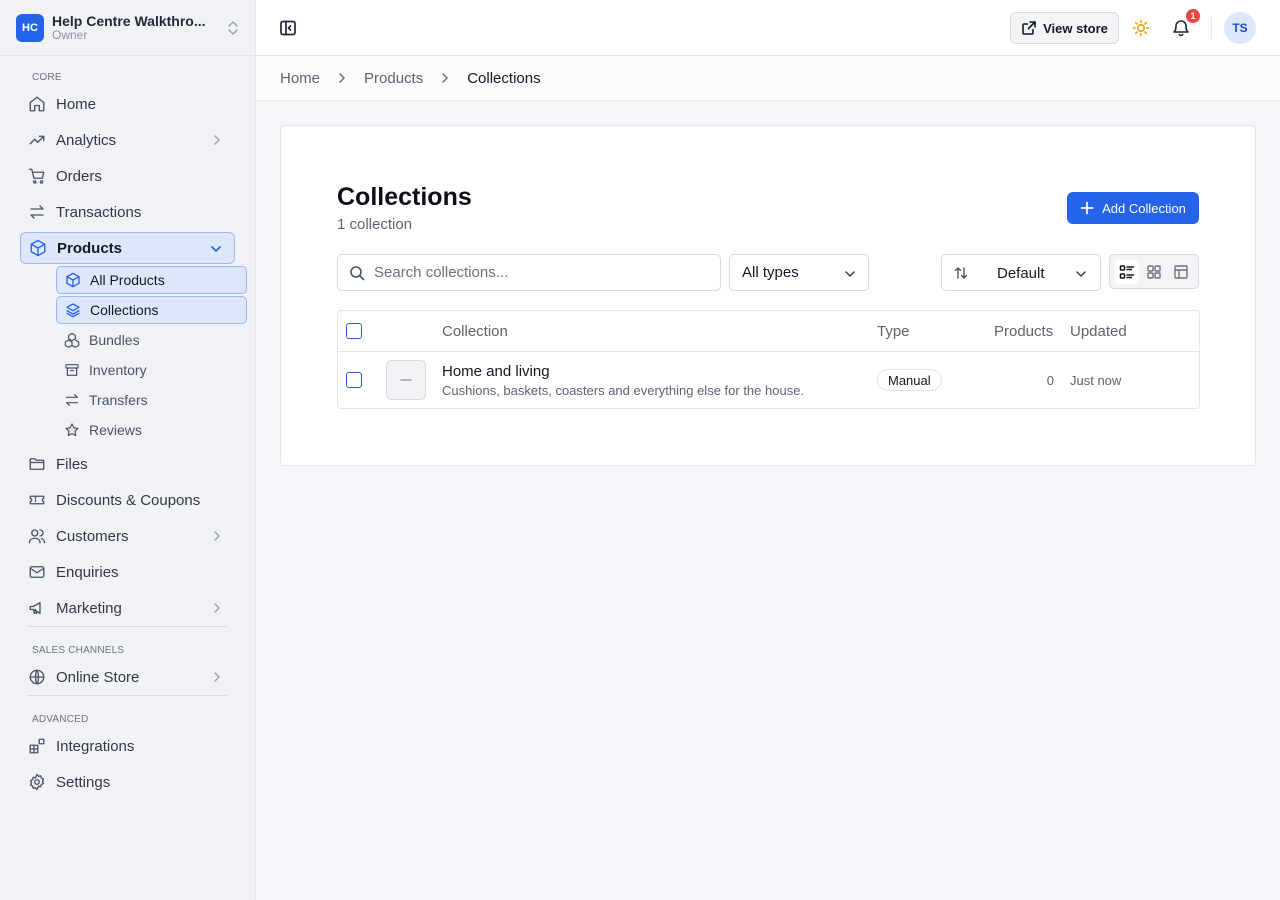  Describe the element at coordinates (1154, 272) in the screenshot. I see `grid-view-icon` at that location.